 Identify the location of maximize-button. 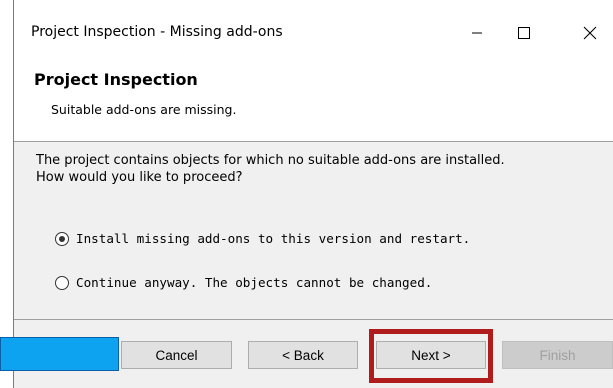
(524, 33).